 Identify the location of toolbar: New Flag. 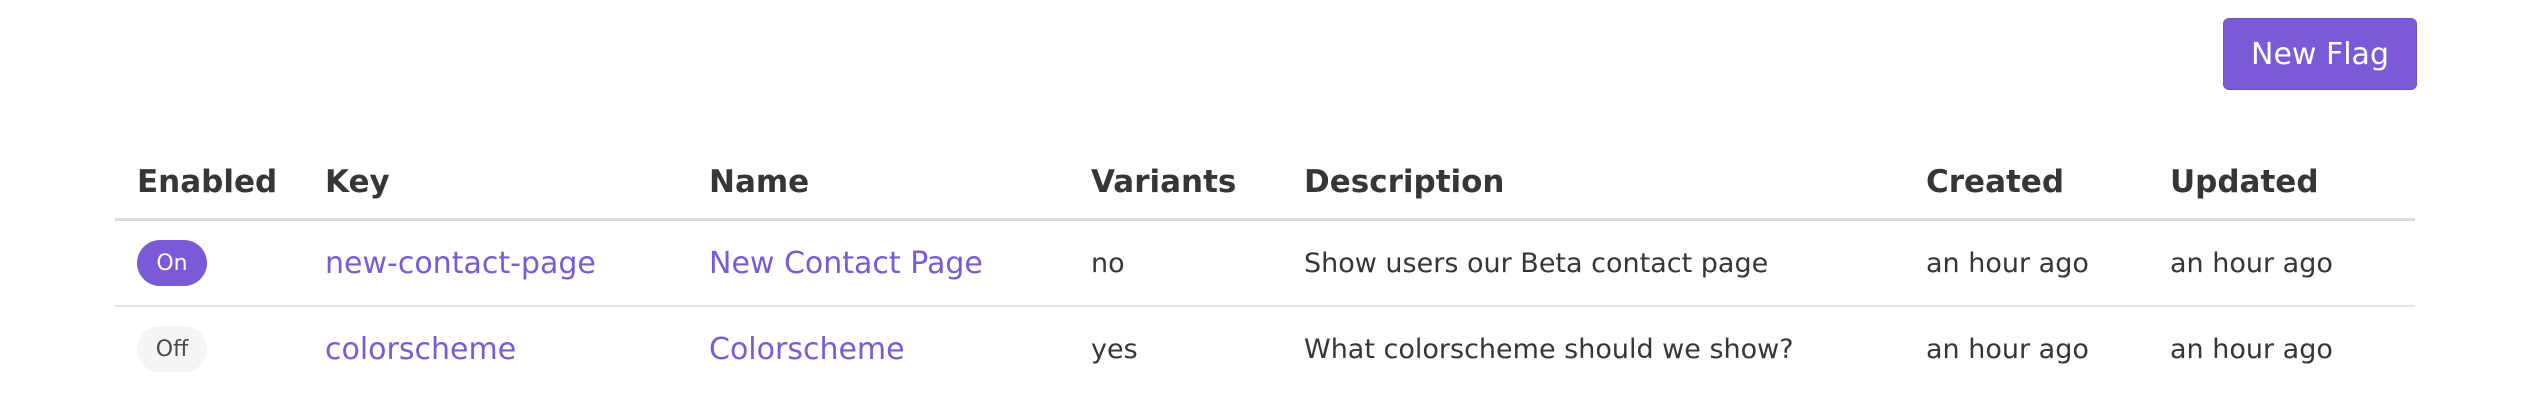
(2320, 54).